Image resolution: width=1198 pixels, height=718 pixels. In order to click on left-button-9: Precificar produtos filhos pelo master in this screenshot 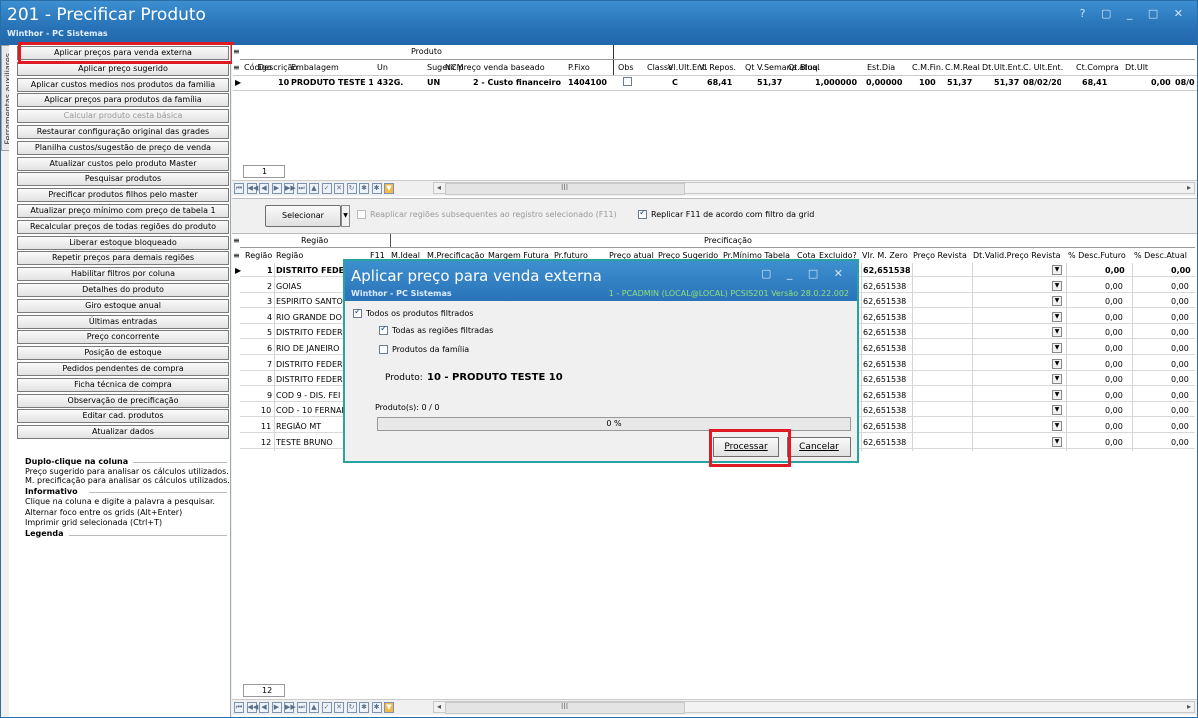, I will do `click(123, 195)`.